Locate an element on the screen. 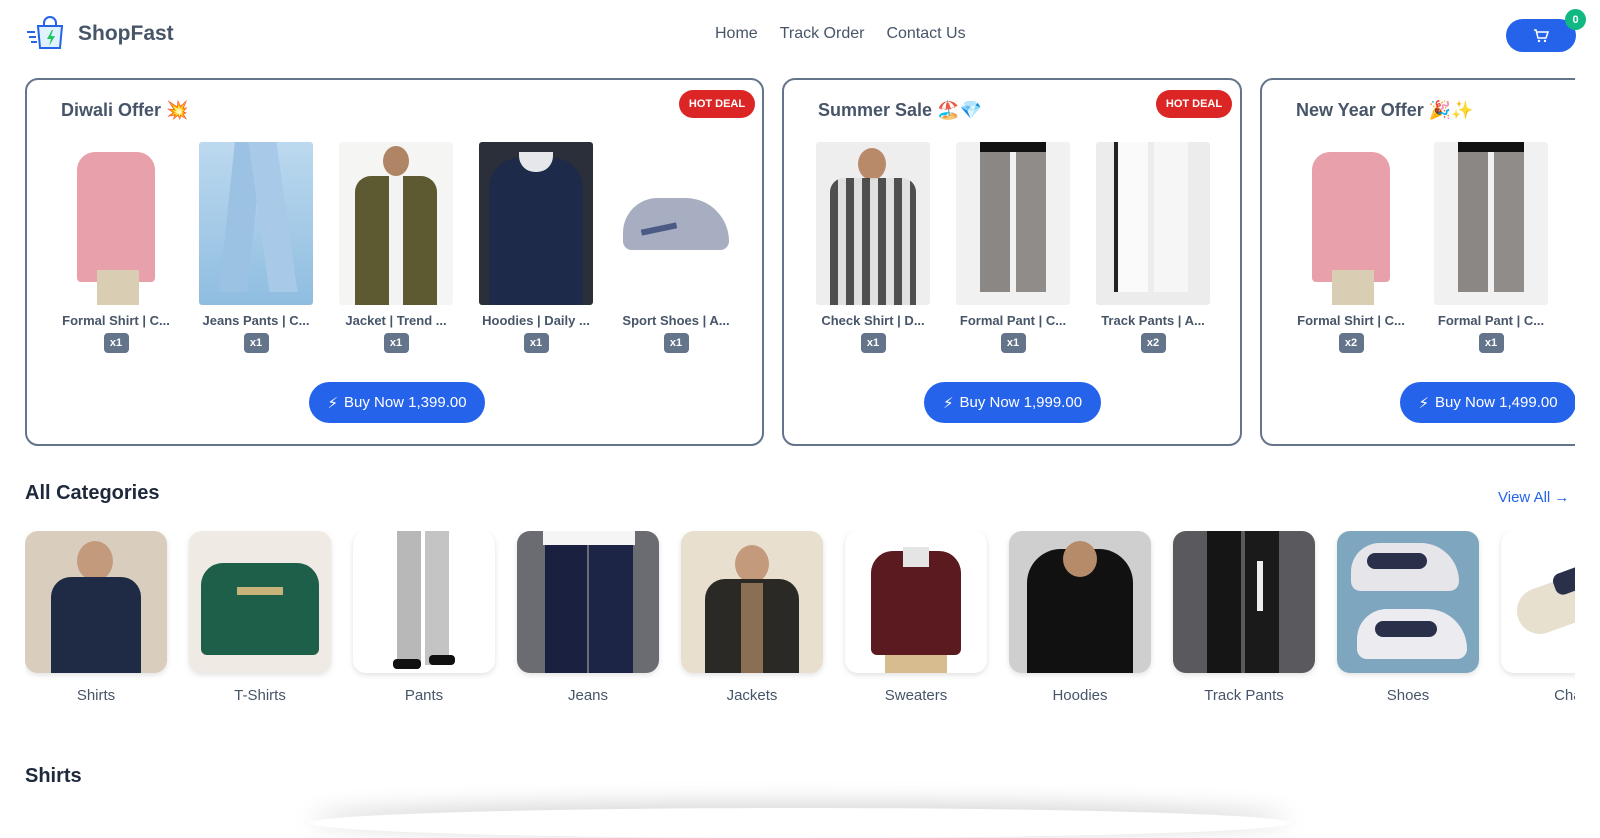  category-item-jeans: Jeans is located at coordinates (588, 617).